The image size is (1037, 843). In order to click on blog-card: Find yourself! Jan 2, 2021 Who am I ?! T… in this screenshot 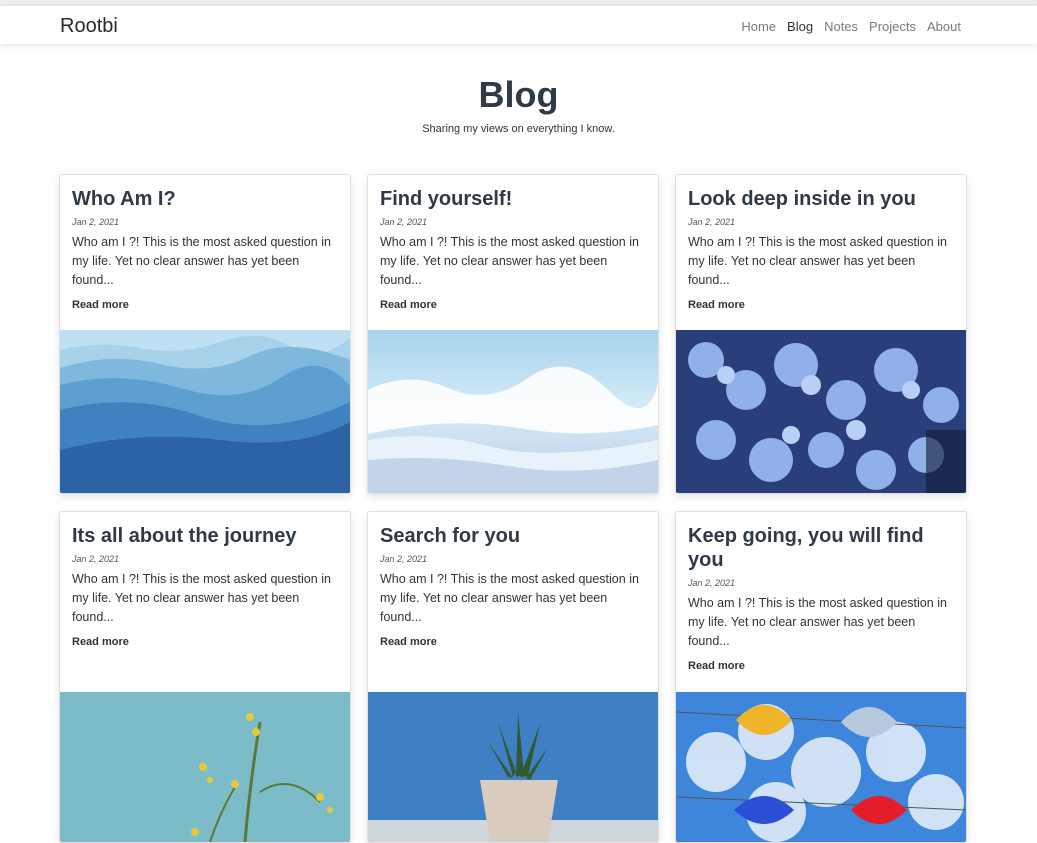, I will do `click(513, 334)`.